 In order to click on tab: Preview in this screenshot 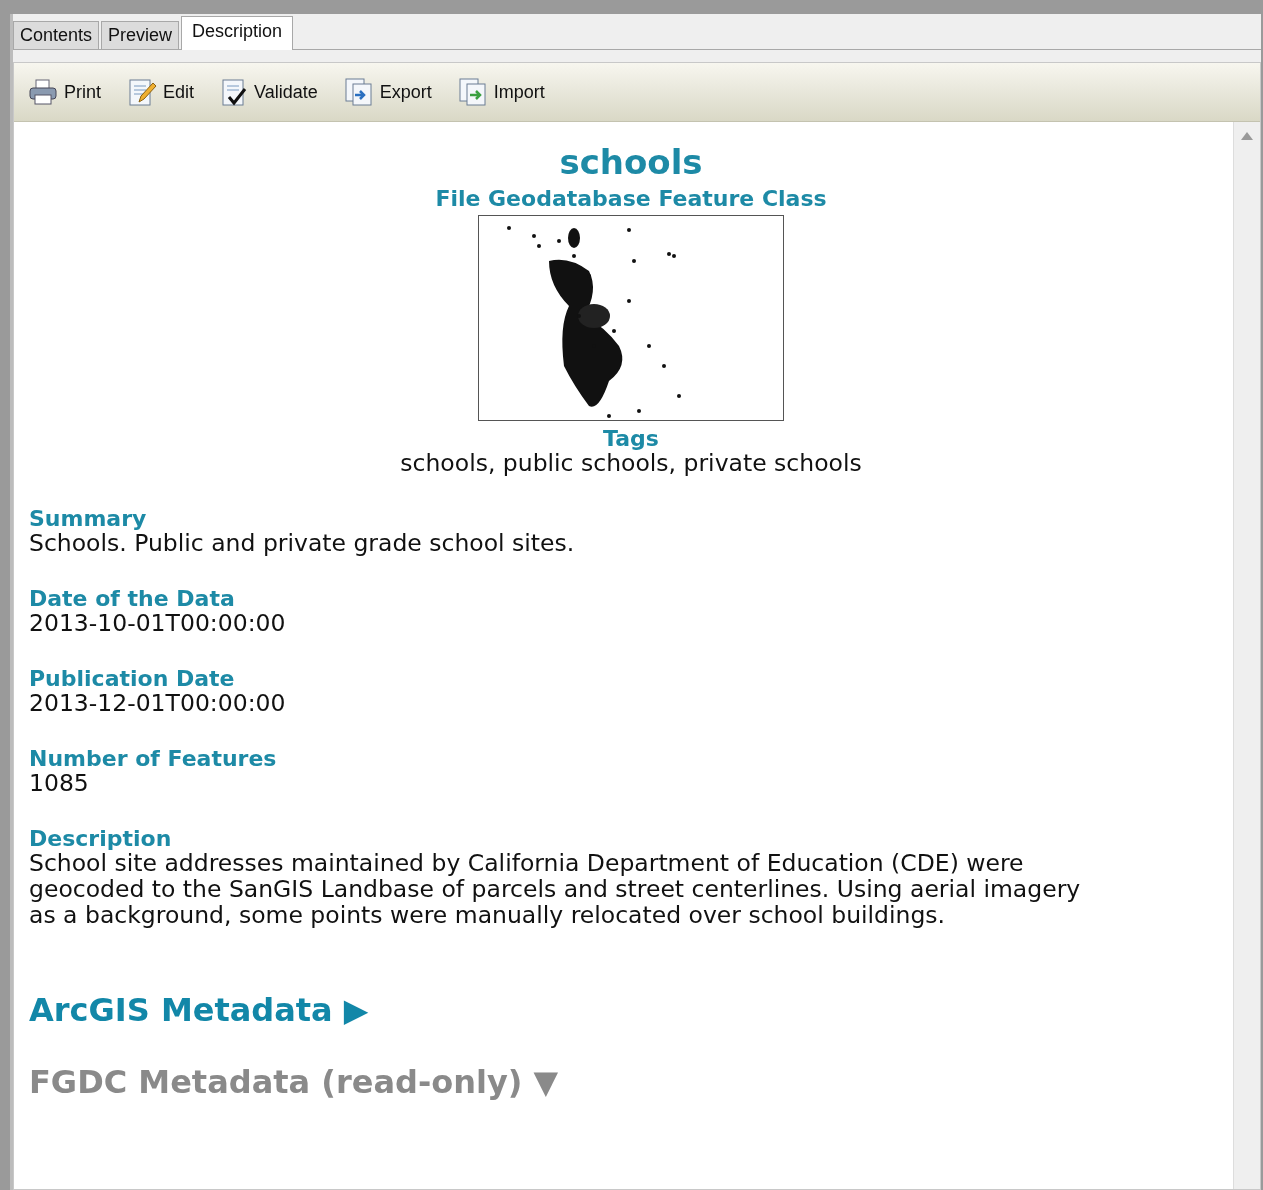, I will do `click(140, 35)`.